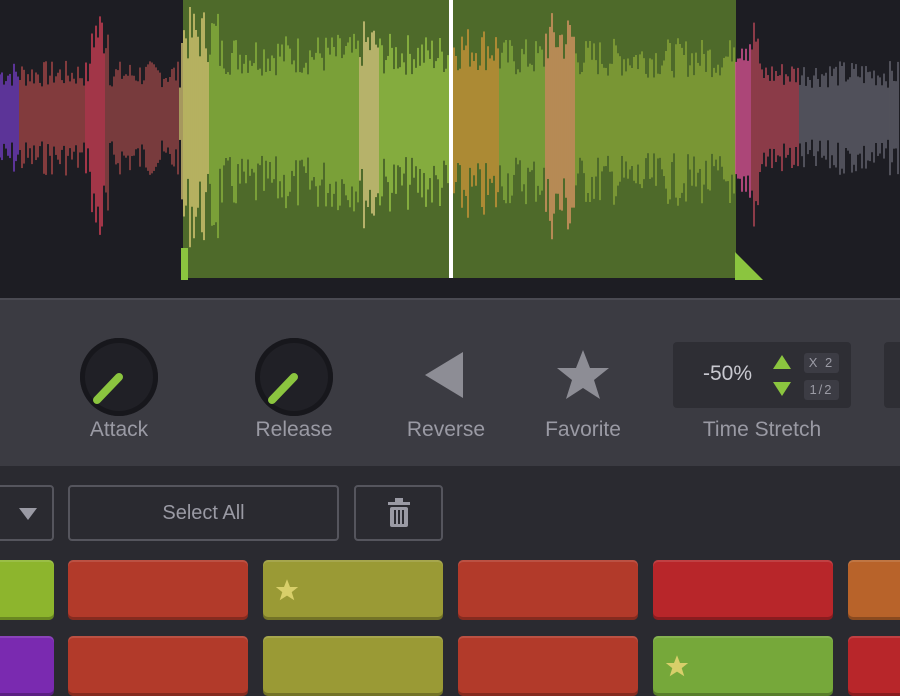  What do you see at coordinates (450, 288) in the screenshot?
I see `waveform-footer` at bounding box center [450, 288].